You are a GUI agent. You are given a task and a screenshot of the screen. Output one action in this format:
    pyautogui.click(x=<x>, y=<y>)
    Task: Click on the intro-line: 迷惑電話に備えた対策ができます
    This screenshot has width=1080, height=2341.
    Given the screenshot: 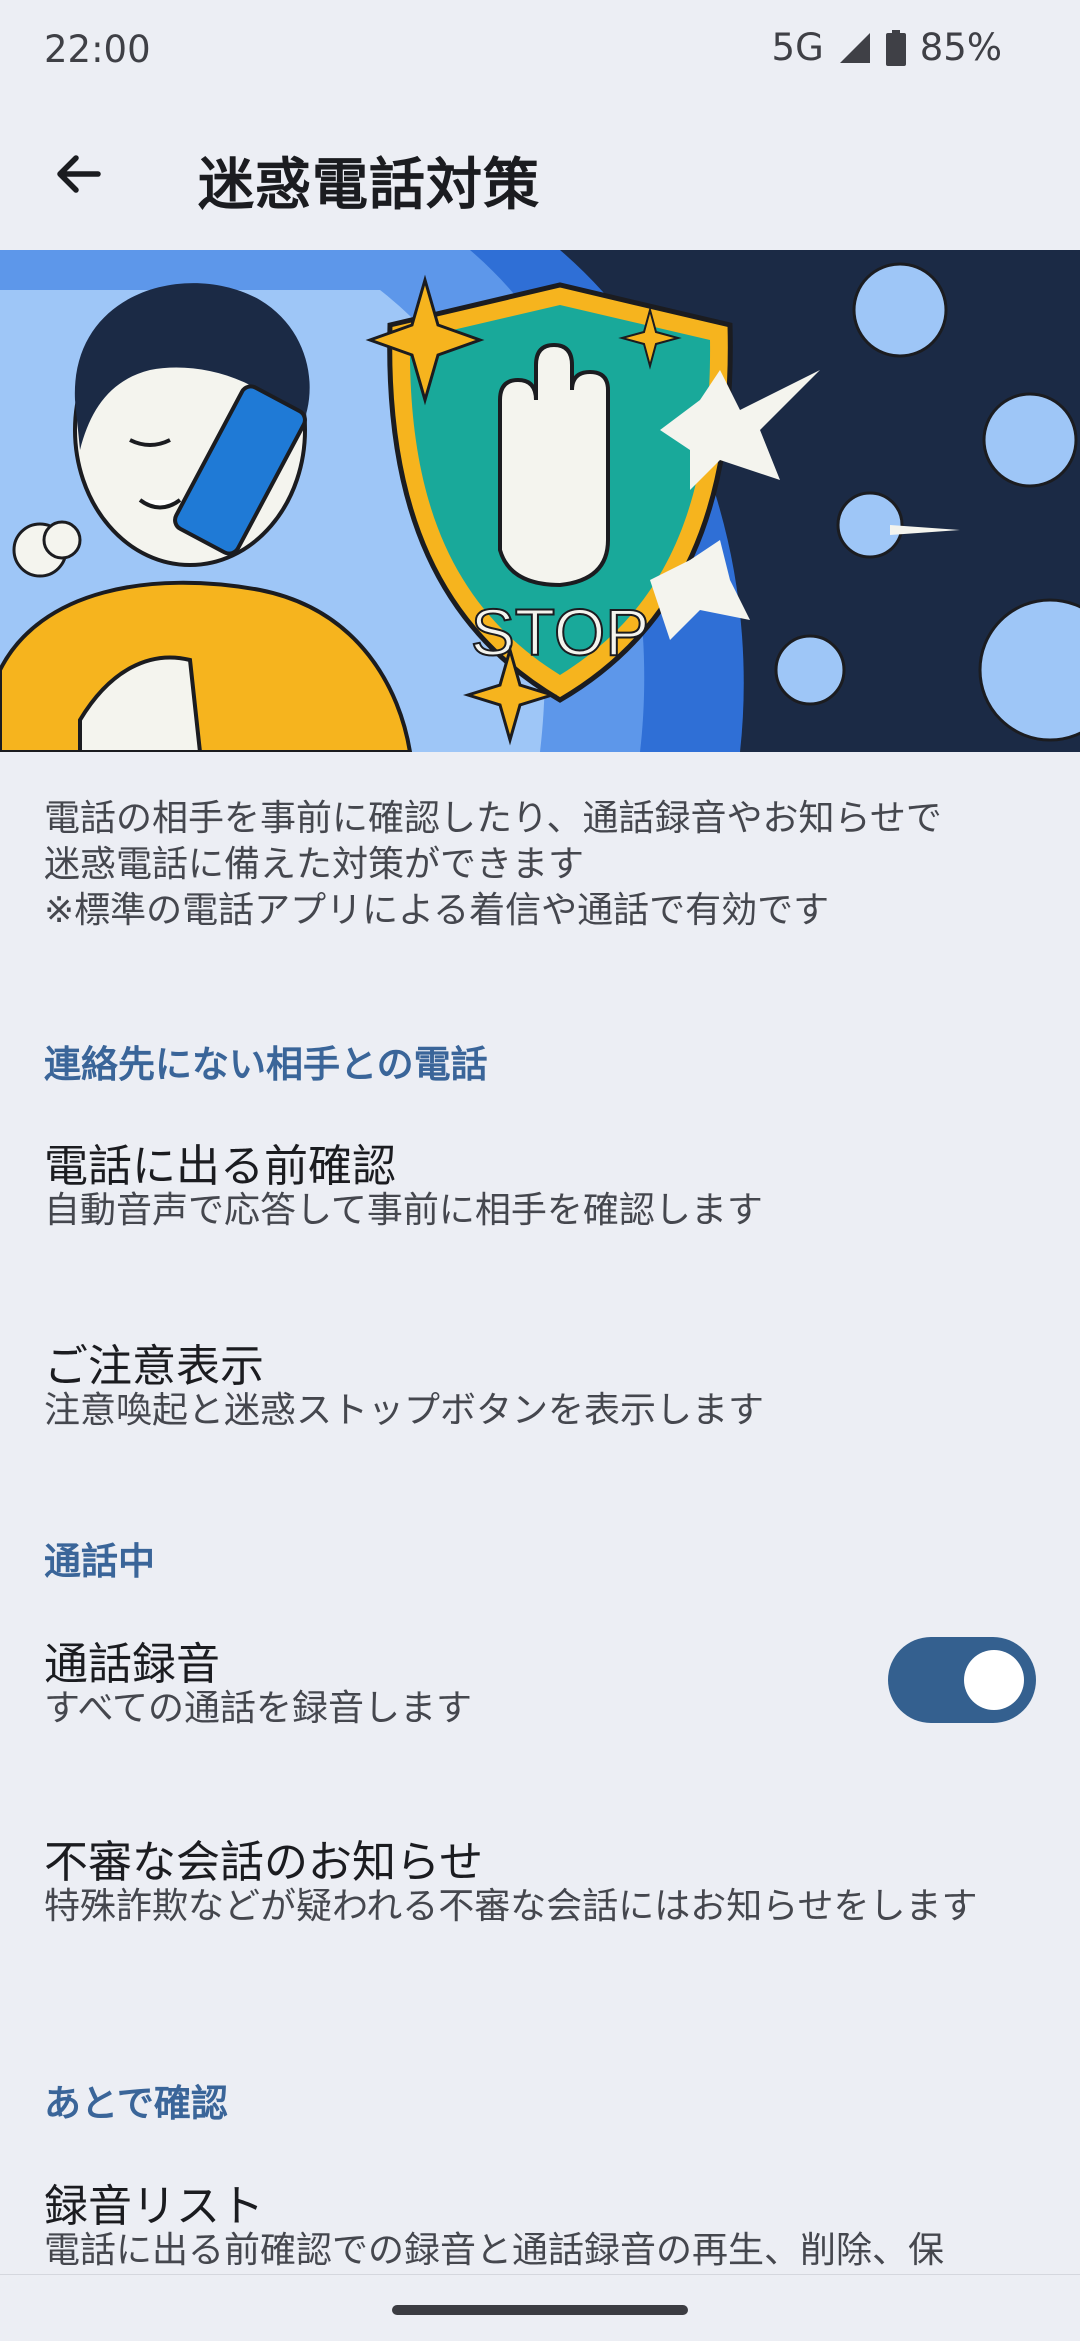 What is the action you would take?
    pyautogui.click(x=314, y=864)
    